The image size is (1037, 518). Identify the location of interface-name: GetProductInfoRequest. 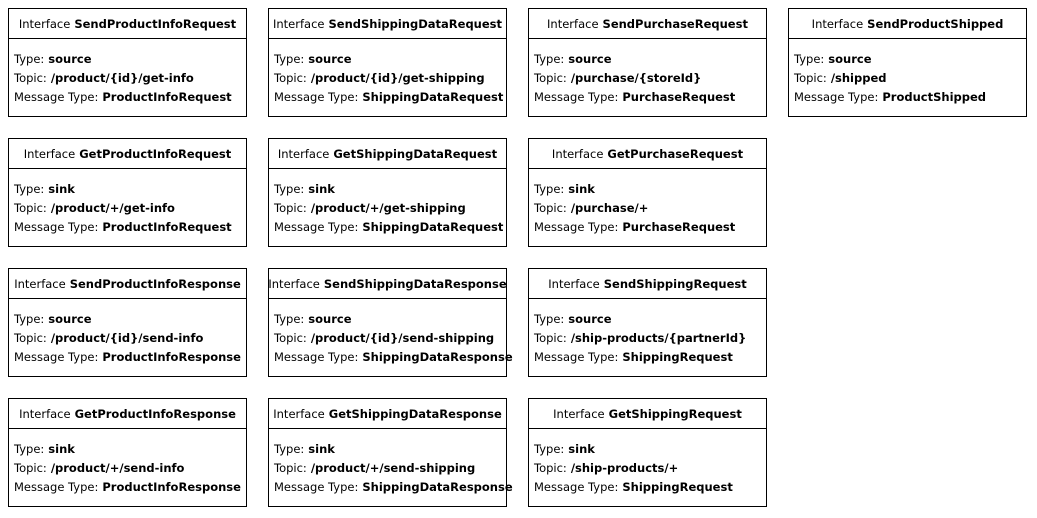
(155, 153).